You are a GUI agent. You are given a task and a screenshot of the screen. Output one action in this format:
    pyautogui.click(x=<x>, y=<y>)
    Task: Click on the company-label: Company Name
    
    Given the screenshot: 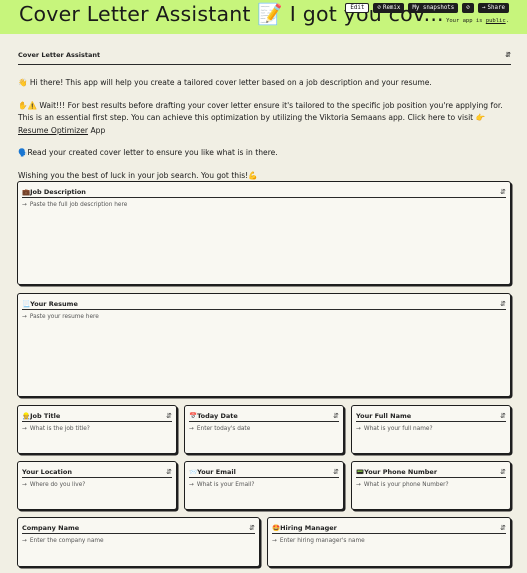 What is the action you would take?
    pyautogui.click(x=51, y=527)
    